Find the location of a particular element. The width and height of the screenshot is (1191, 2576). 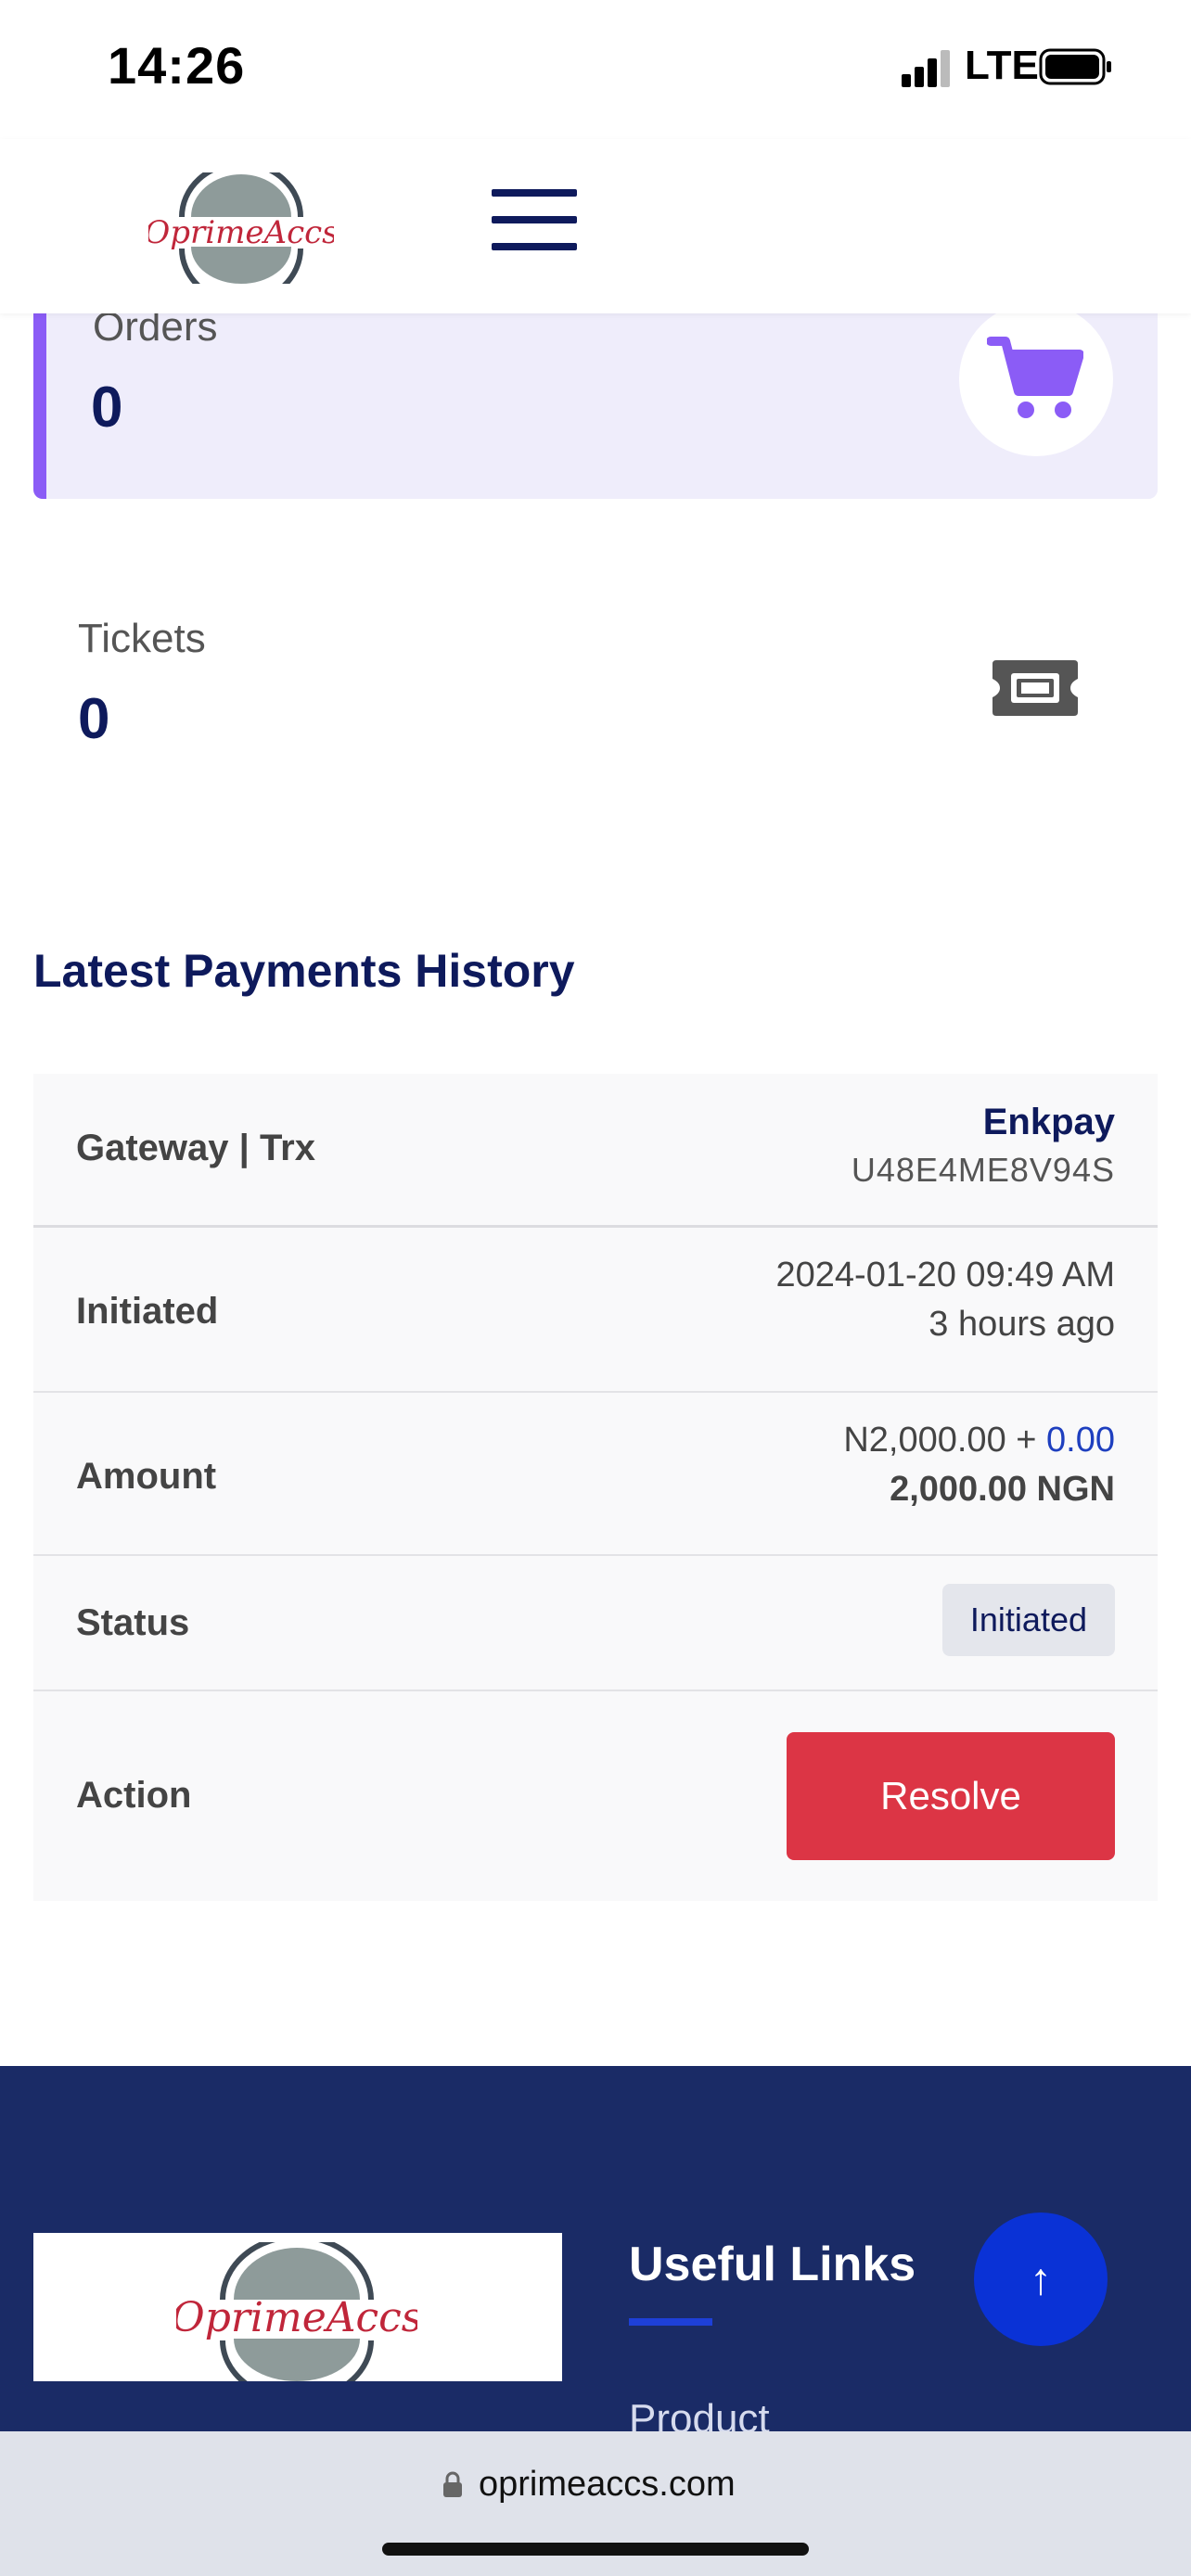

amount-values: N2,000.00 + 0.00 2,000.00 NGN is located at coordinates (979, 1465).